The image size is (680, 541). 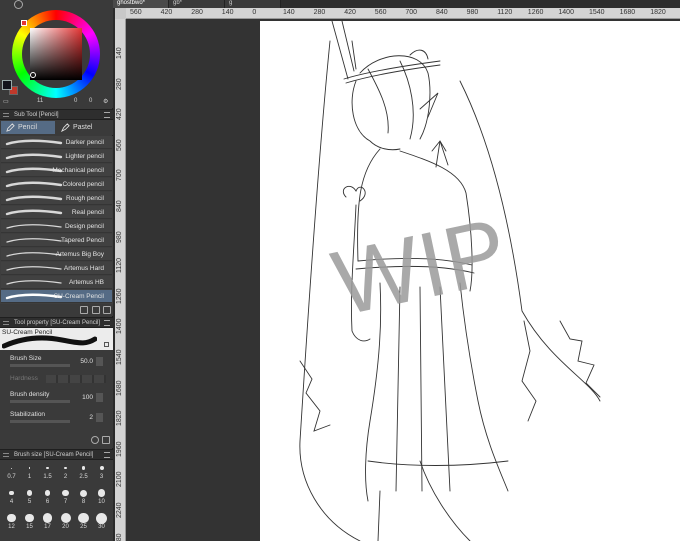 I want to click on brush-size-row: Brush Size 50.0, so click(x=56, y=362).